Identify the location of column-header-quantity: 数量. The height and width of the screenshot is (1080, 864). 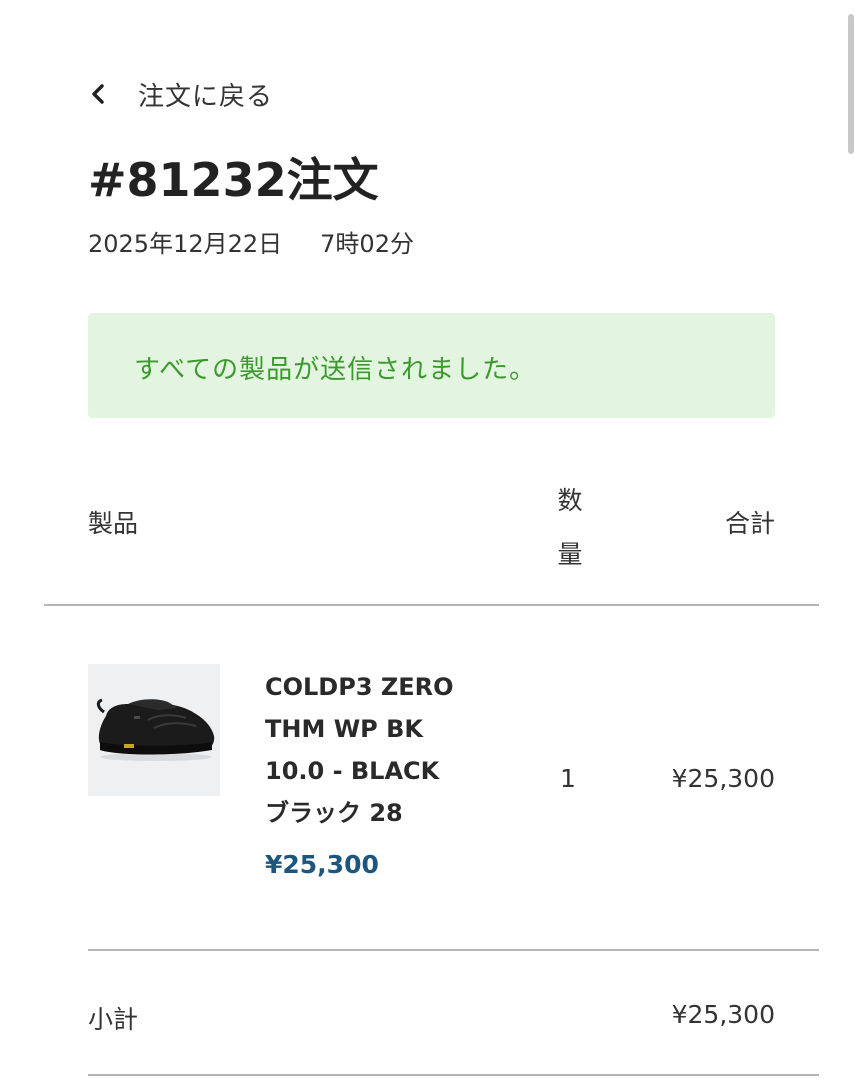
(570, 527).